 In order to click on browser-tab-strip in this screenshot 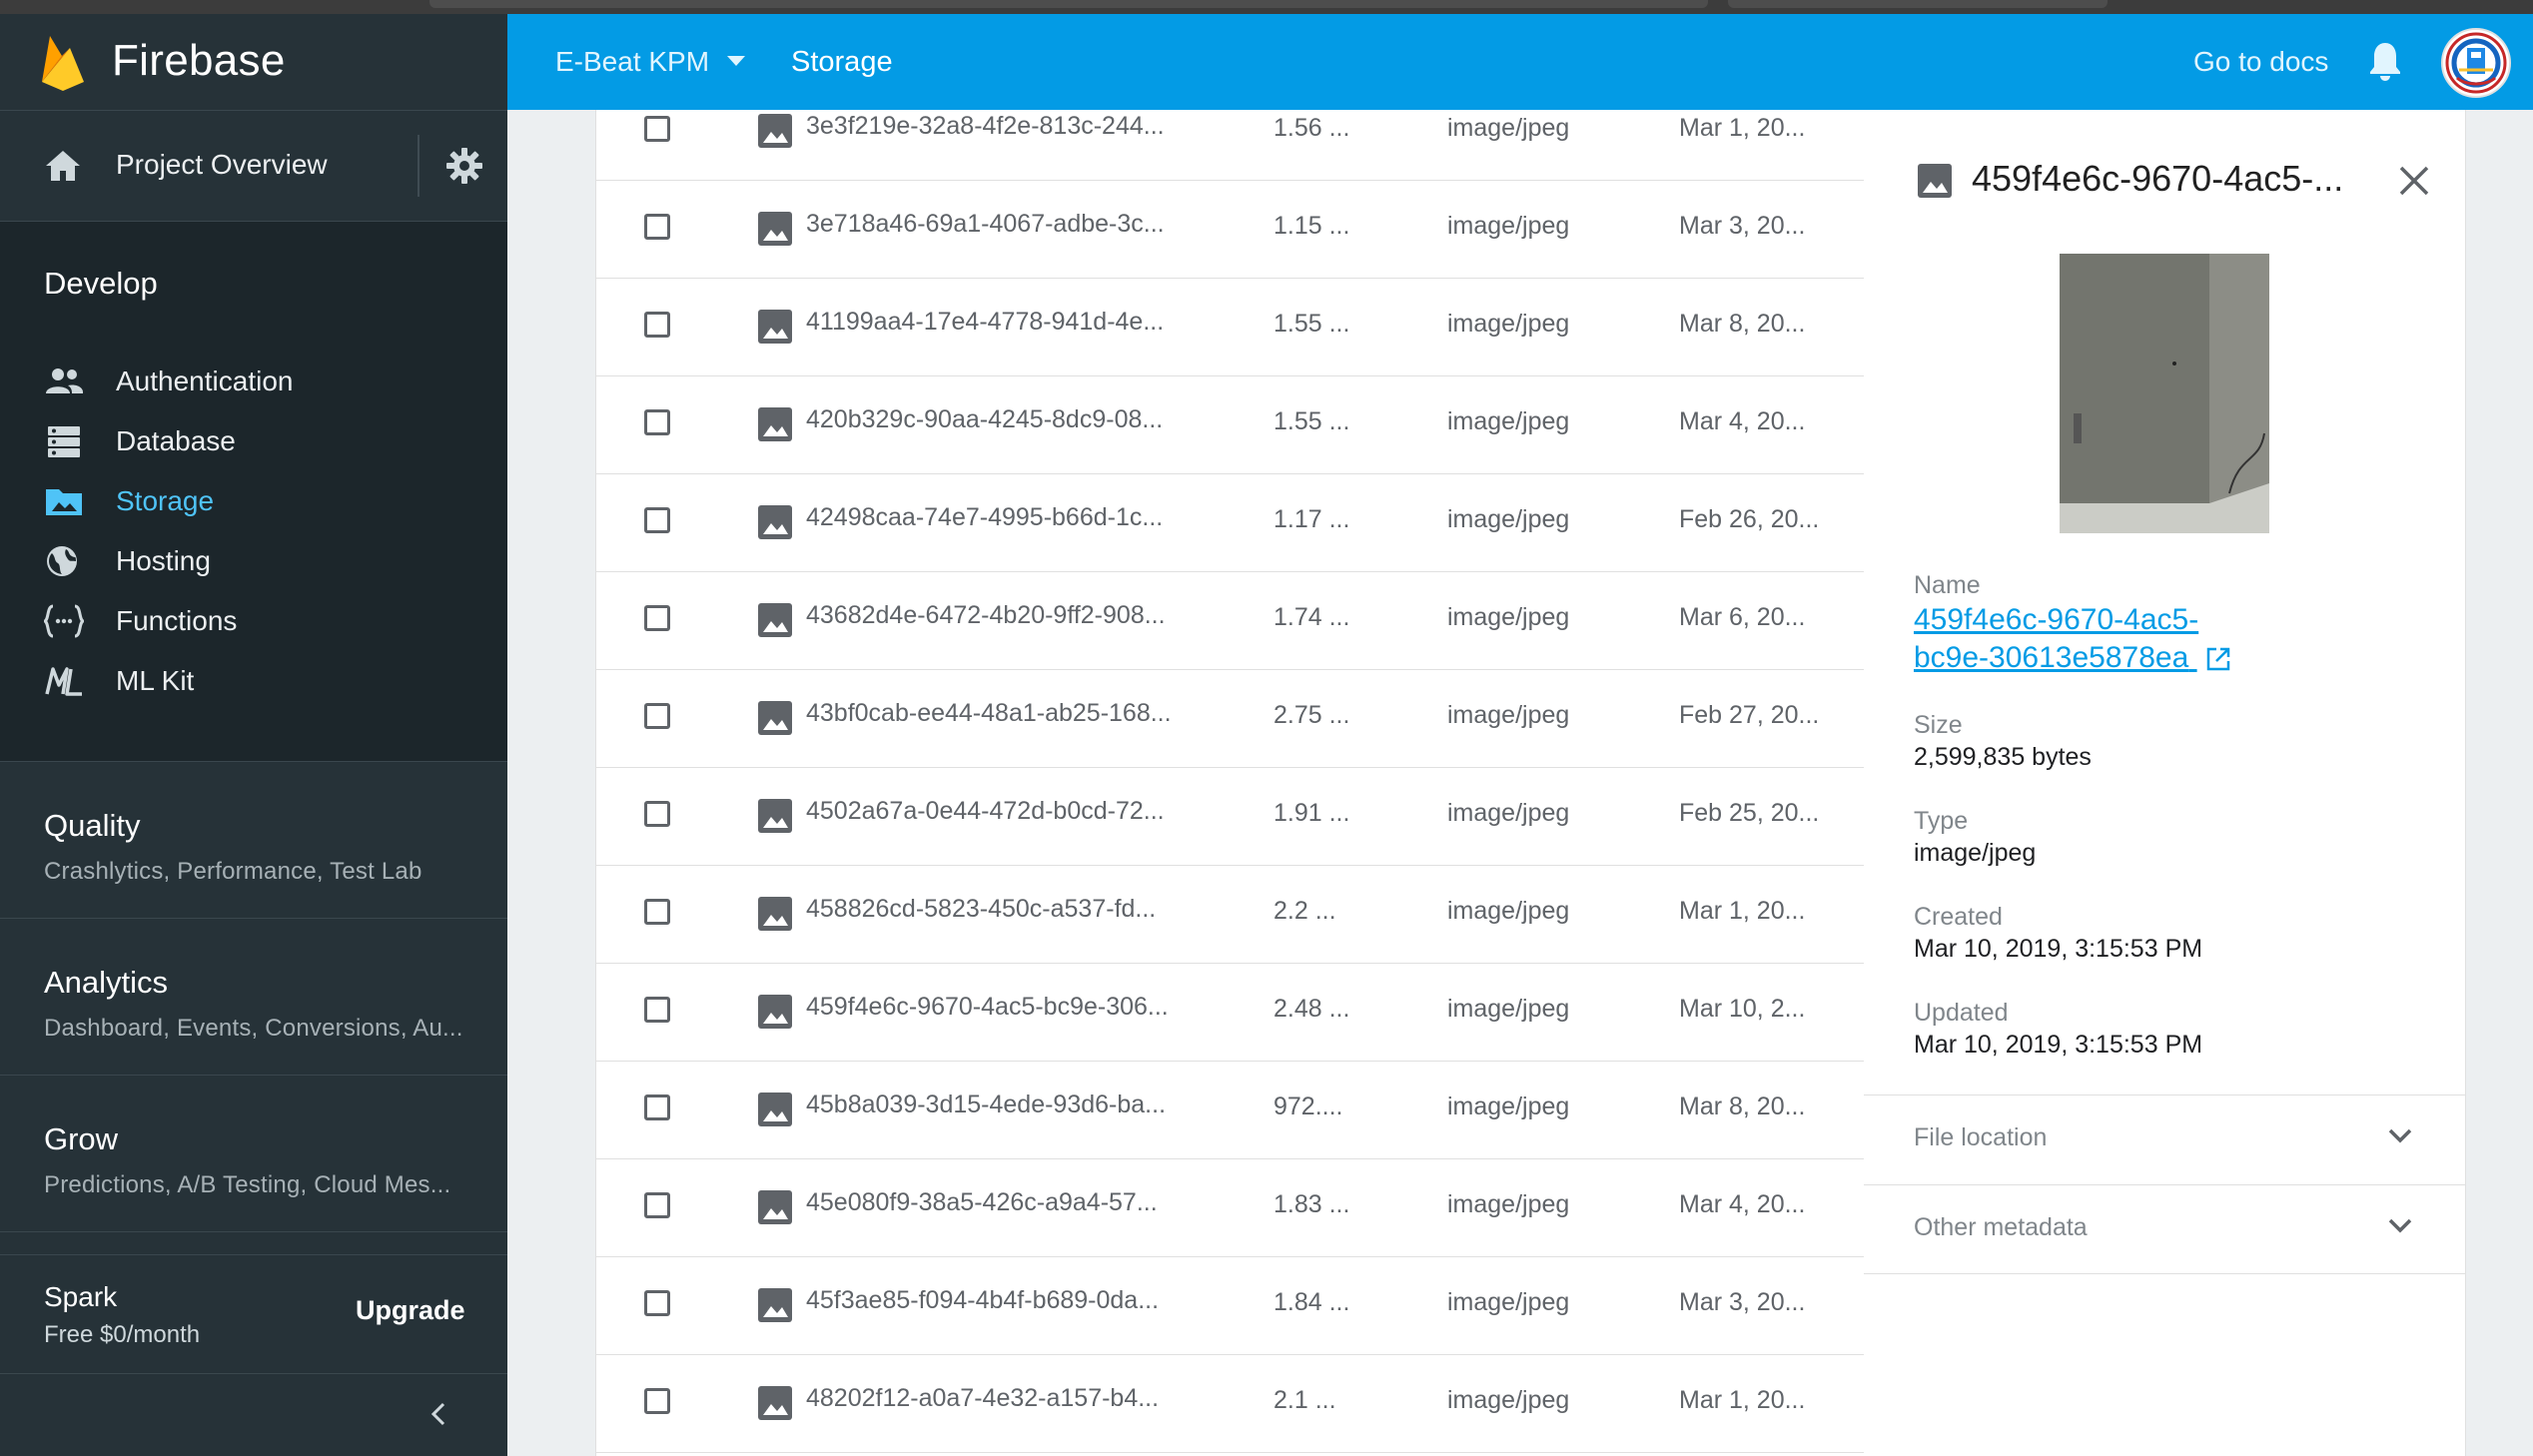, I will do `click(1266, 7)`.